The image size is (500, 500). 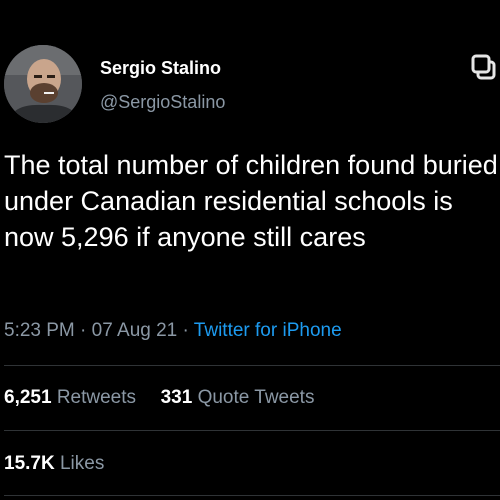 I want to click on retweets-label: Retweets, so click(x=96, y=397).